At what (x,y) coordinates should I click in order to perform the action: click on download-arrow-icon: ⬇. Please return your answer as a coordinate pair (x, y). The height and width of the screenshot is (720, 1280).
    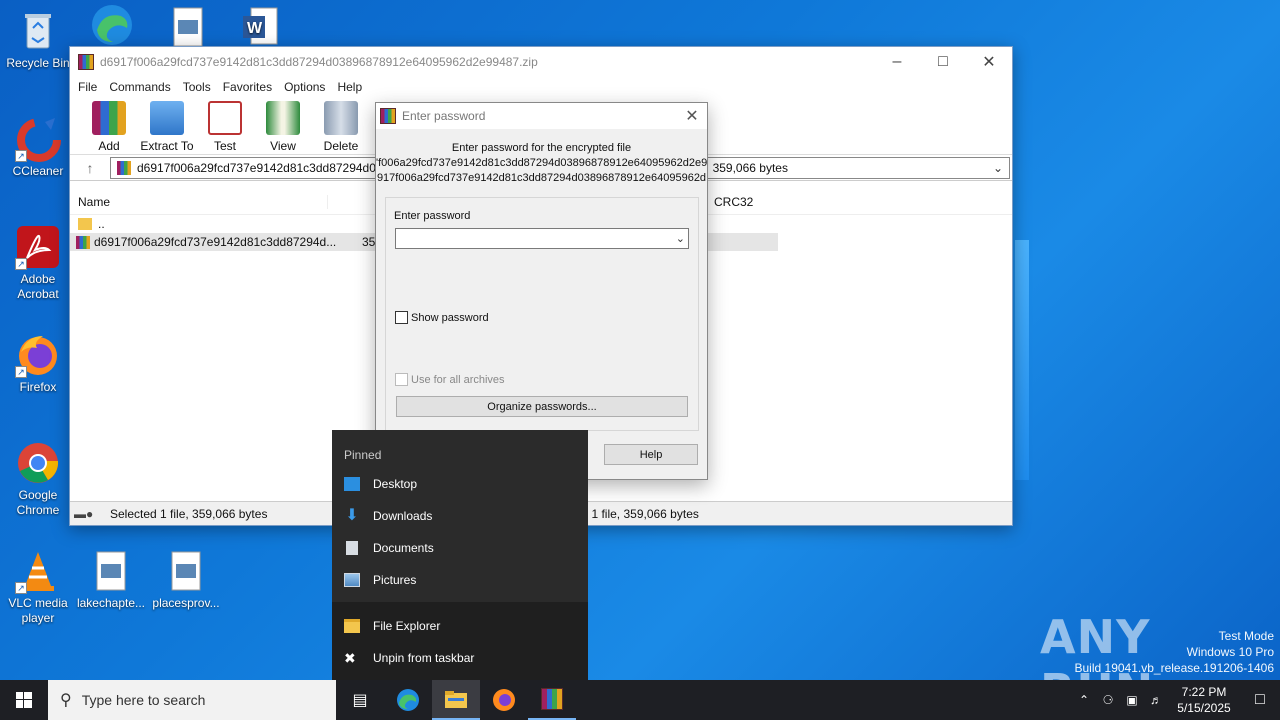
    Looking at the image, I should click on (352, 515).